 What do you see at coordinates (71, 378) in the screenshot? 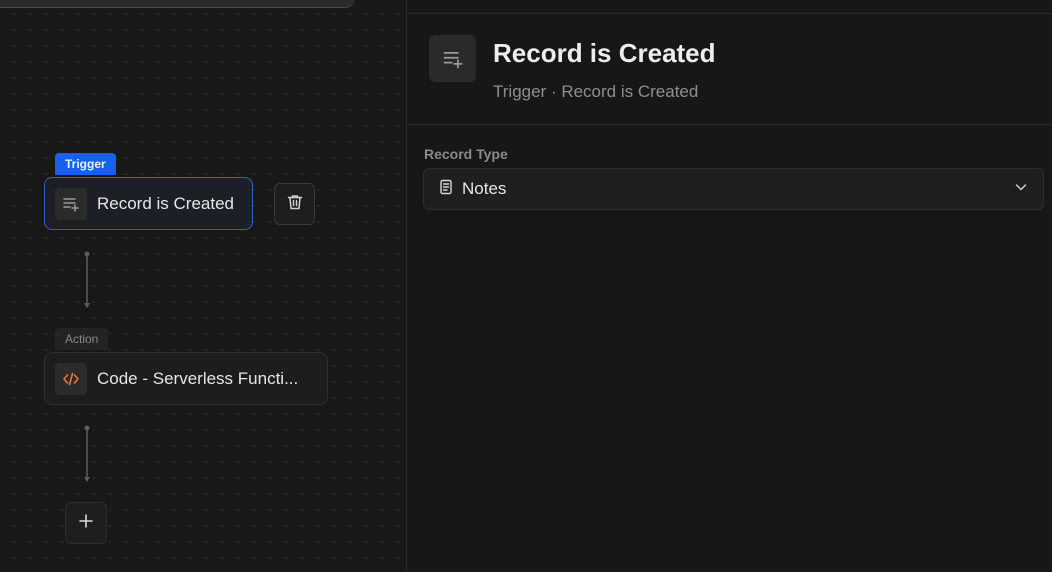
I see `code-icon` at bounding box center [71, 378].